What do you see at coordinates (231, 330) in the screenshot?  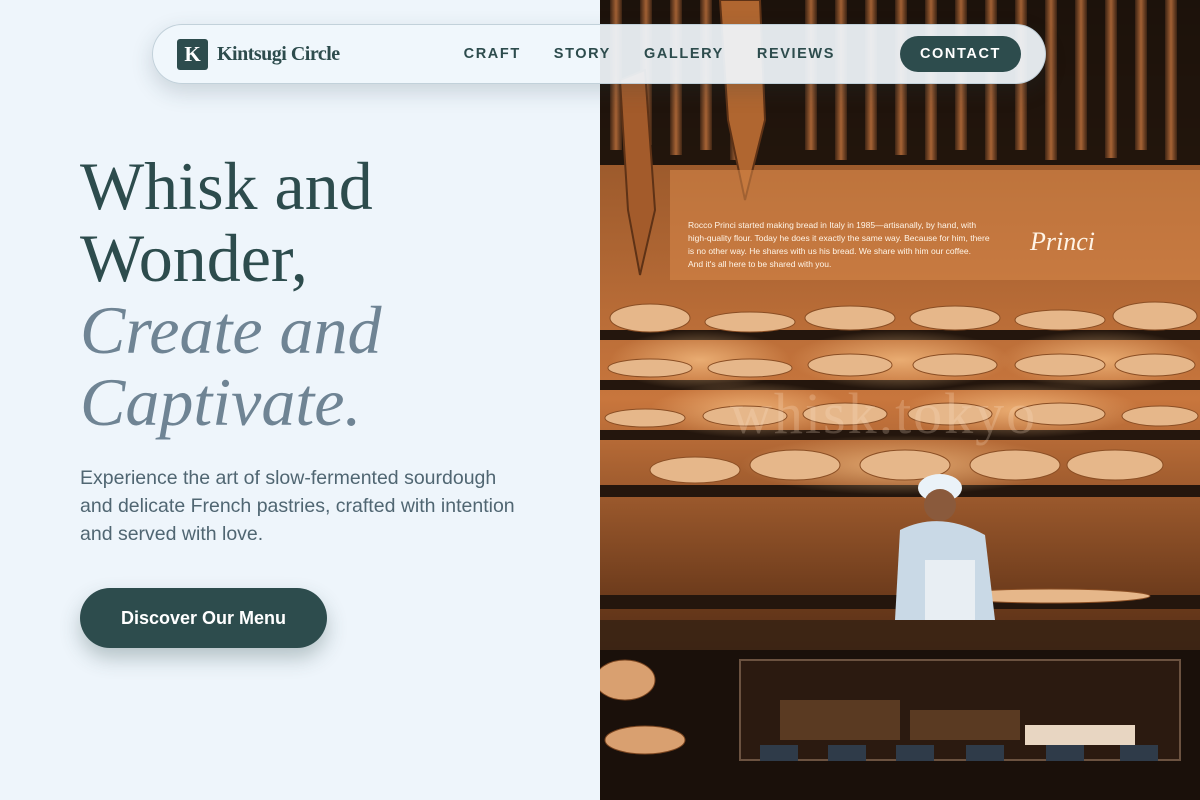 I see `hero-title-line-3: Create and` at bounding box center [231, 330].